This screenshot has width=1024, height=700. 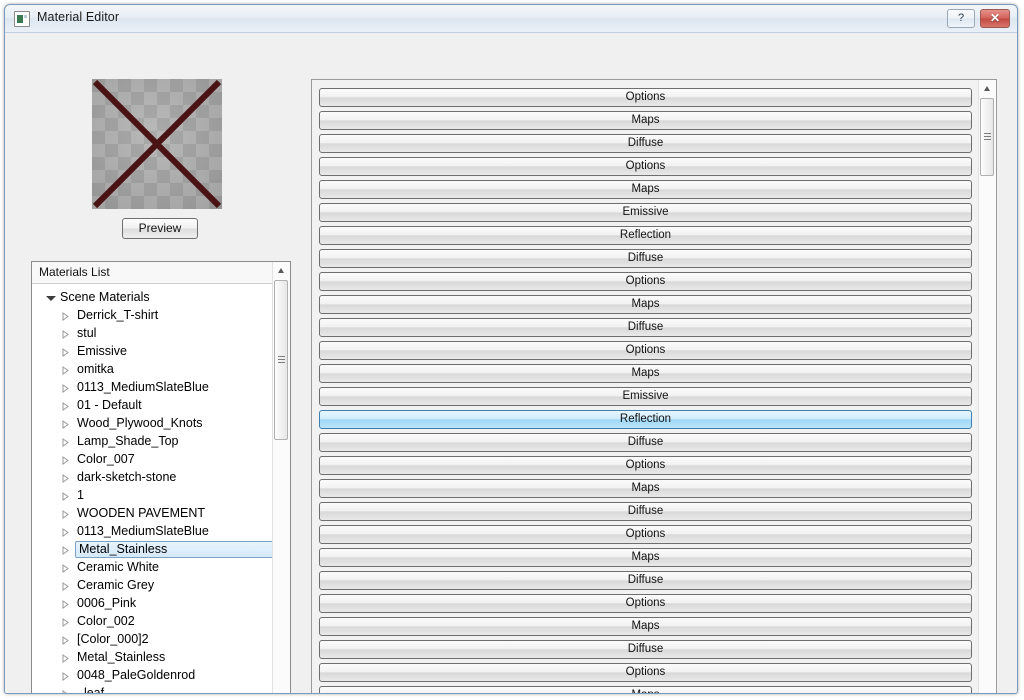 I want to click on tree-item-label: Wood_Plywood_Knots, so click(x=140, y=423).